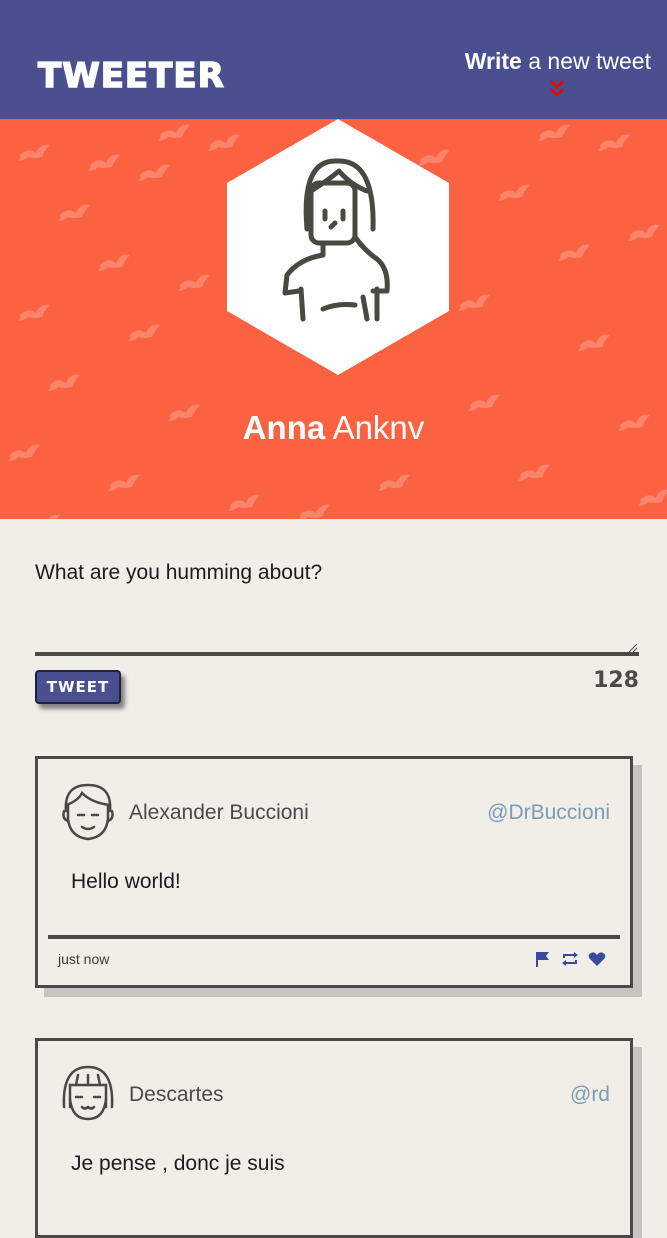  What do you see at coordinates (633, 648) in the screenshot?
I see `resize-grip-icon` at bounding box center [633, 648].